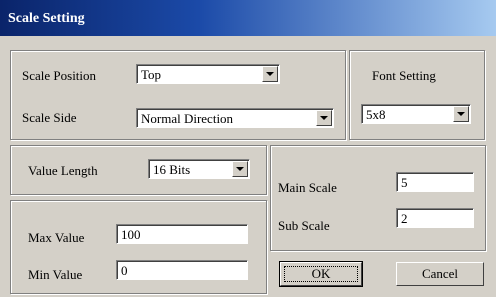 This screenshot has width=496, height=297. What do you see at coordinates (199, 169) in the screenshot?
I see `value-length-select: 16 Bits` at bounding box center [199, 169].